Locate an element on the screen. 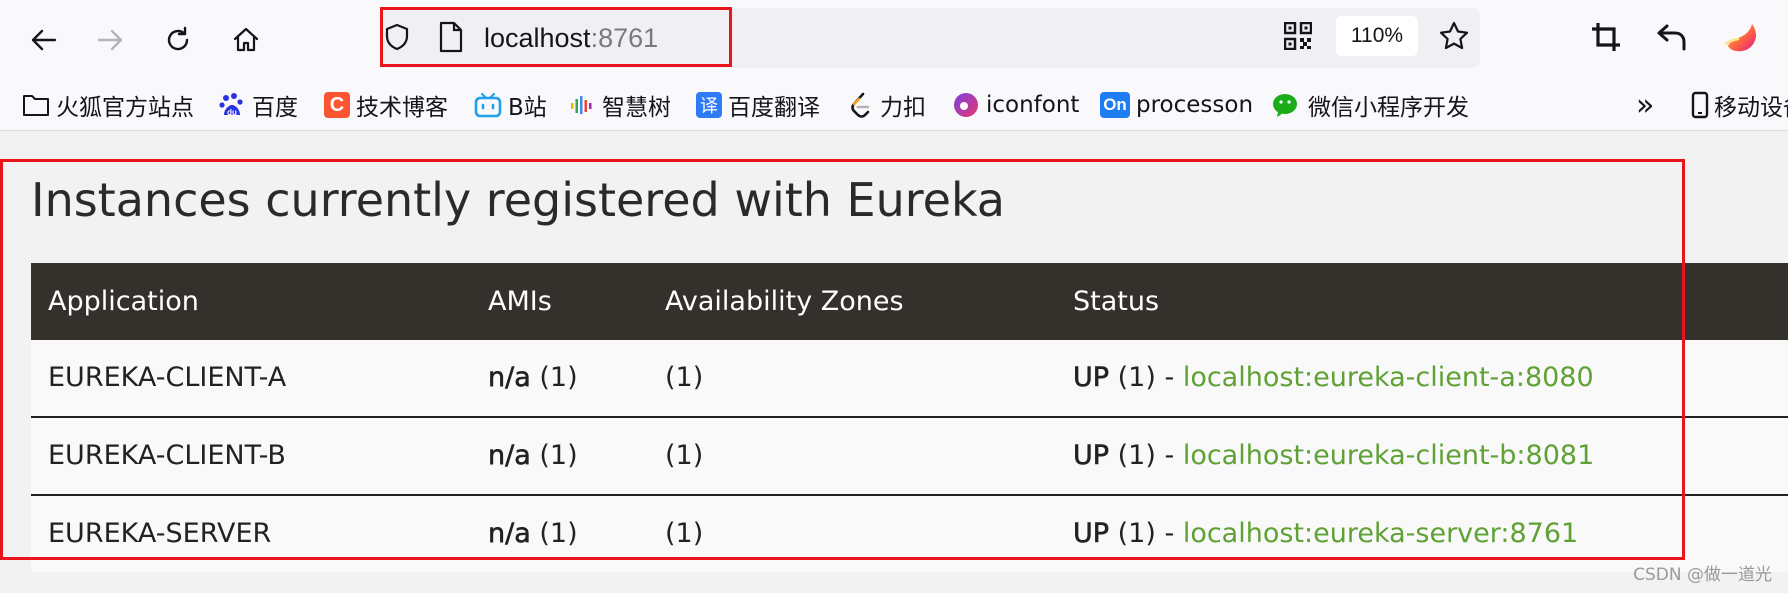  url-host: localhost is located at coordinates (537, 38).